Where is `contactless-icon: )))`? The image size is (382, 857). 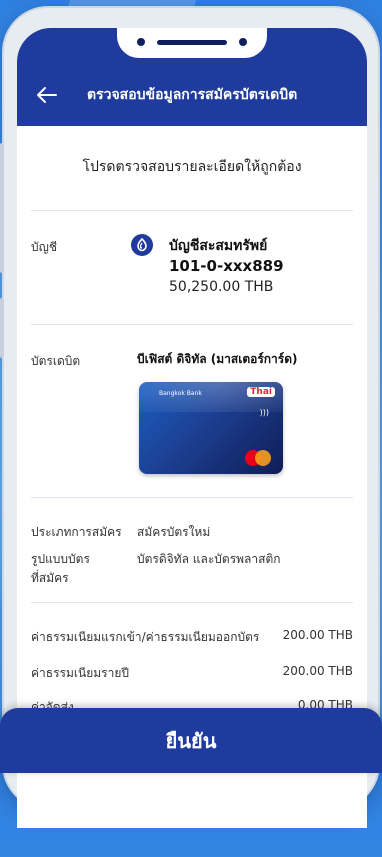
contactless-icon: ))) is located at coordinates (264, 412).